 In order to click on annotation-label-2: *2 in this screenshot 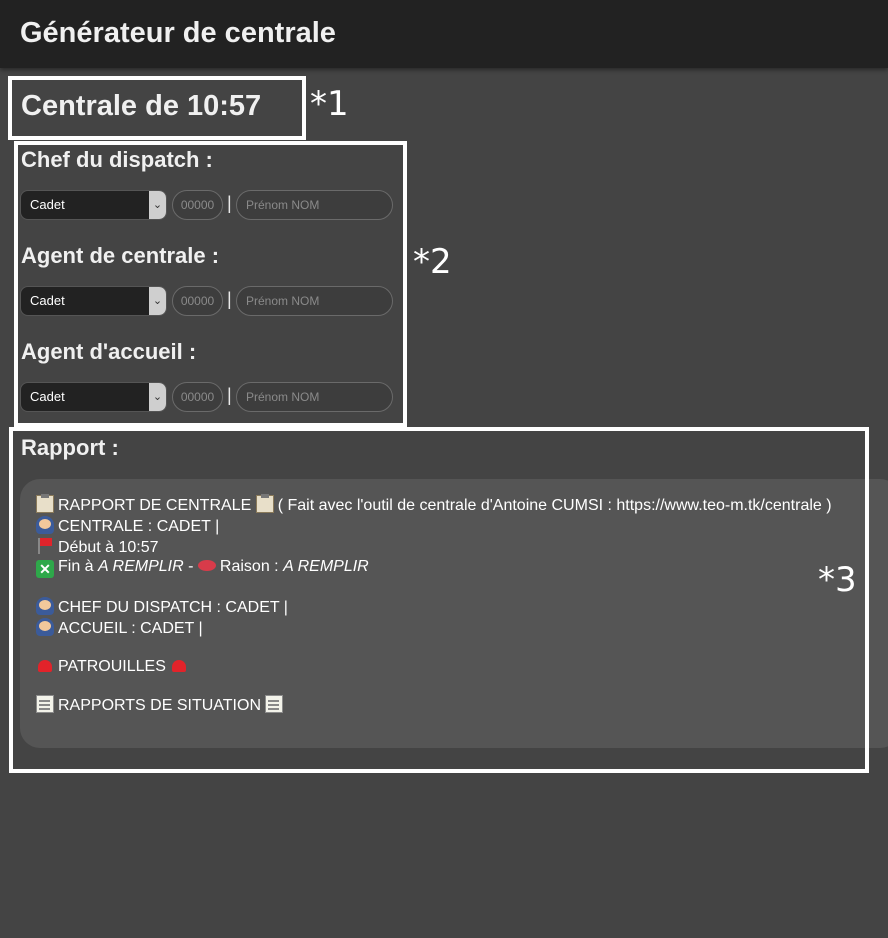, I will do `click(432, 262)`.